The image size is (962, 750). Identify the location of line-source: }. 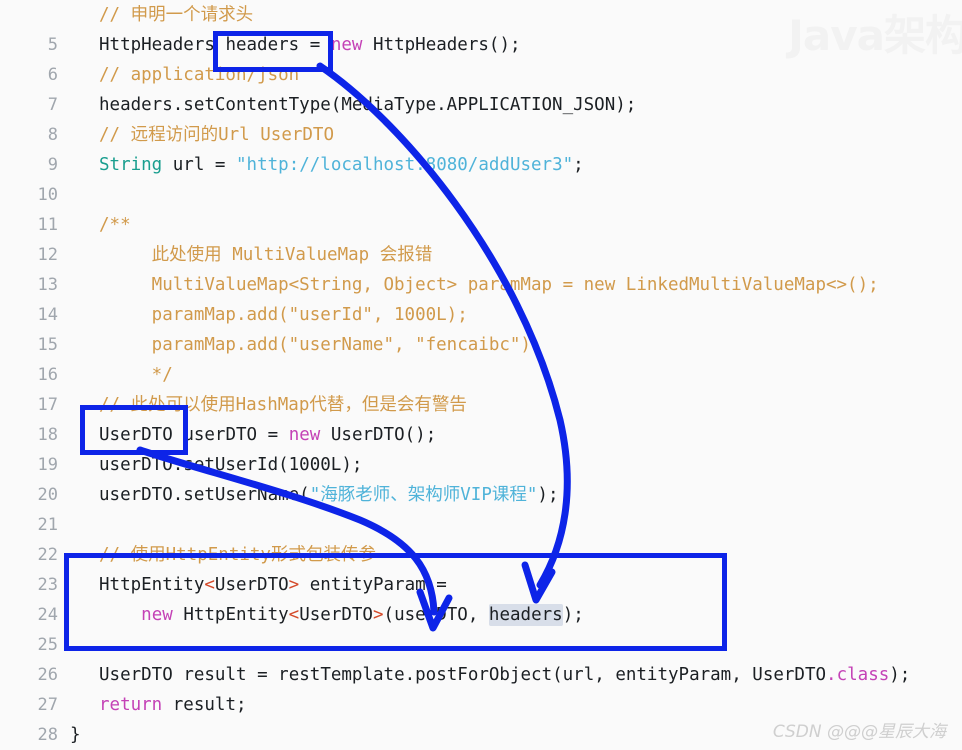
(75, 735).